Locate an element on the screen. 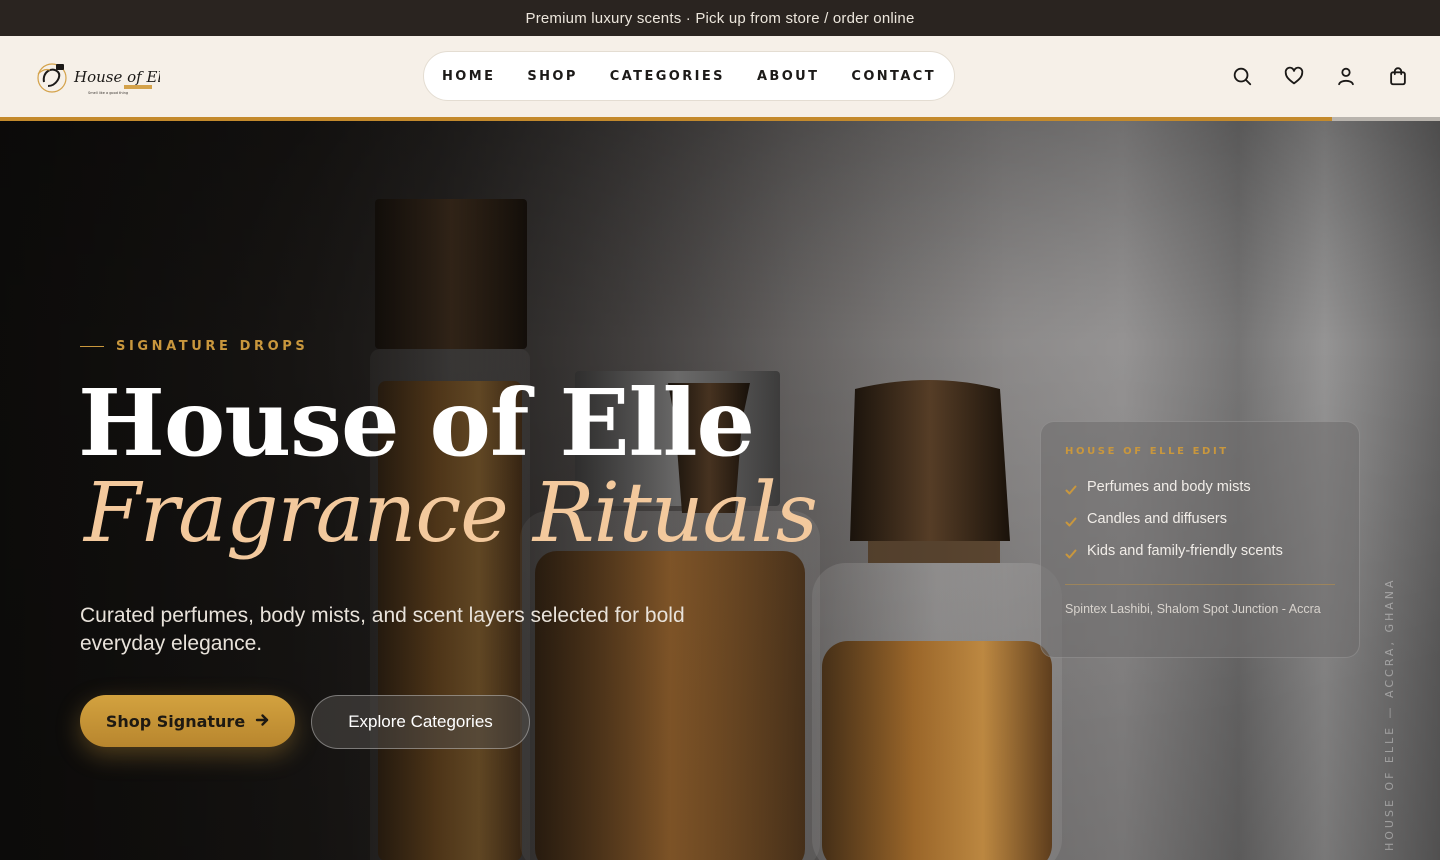 Image resolution: width=1440 pixels, height=860 pixels. card-list-item: Perfumes and body mists is located at coordinates (1200, 487).